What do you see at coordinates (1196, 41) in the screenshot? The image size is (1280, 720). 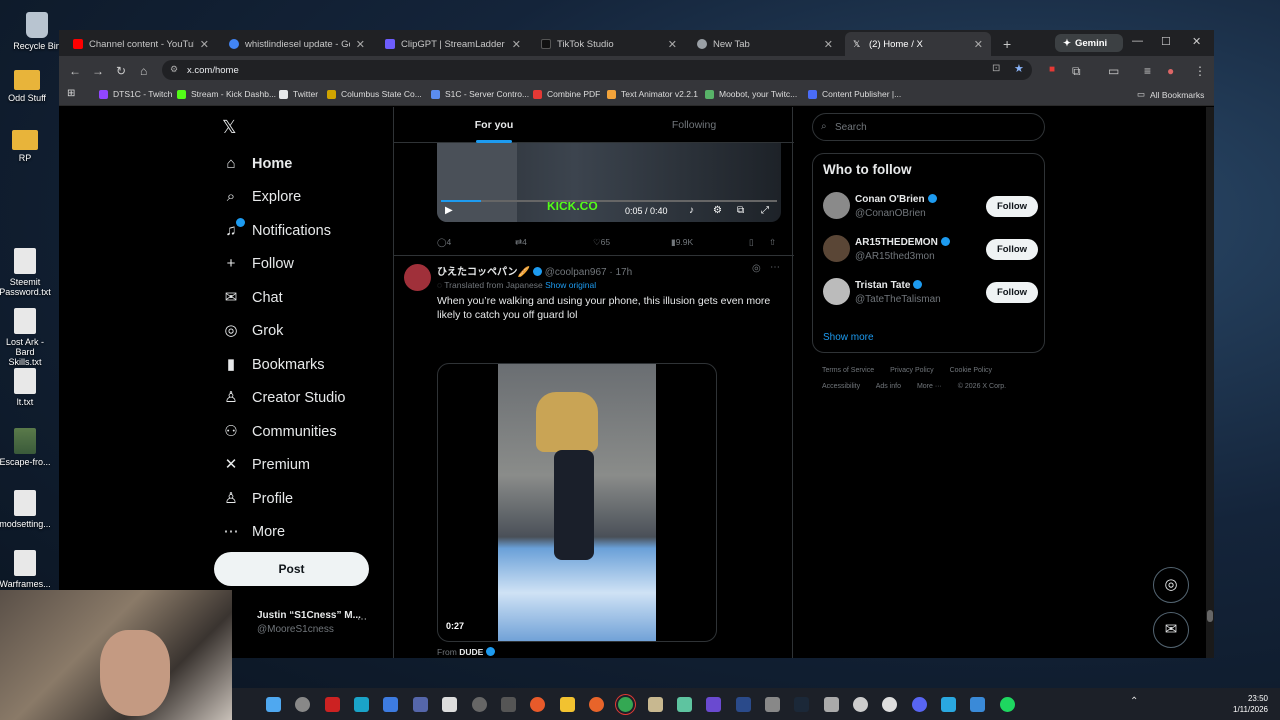 I see `close-window-icon: ✕` at bounding box center [1196, 41].